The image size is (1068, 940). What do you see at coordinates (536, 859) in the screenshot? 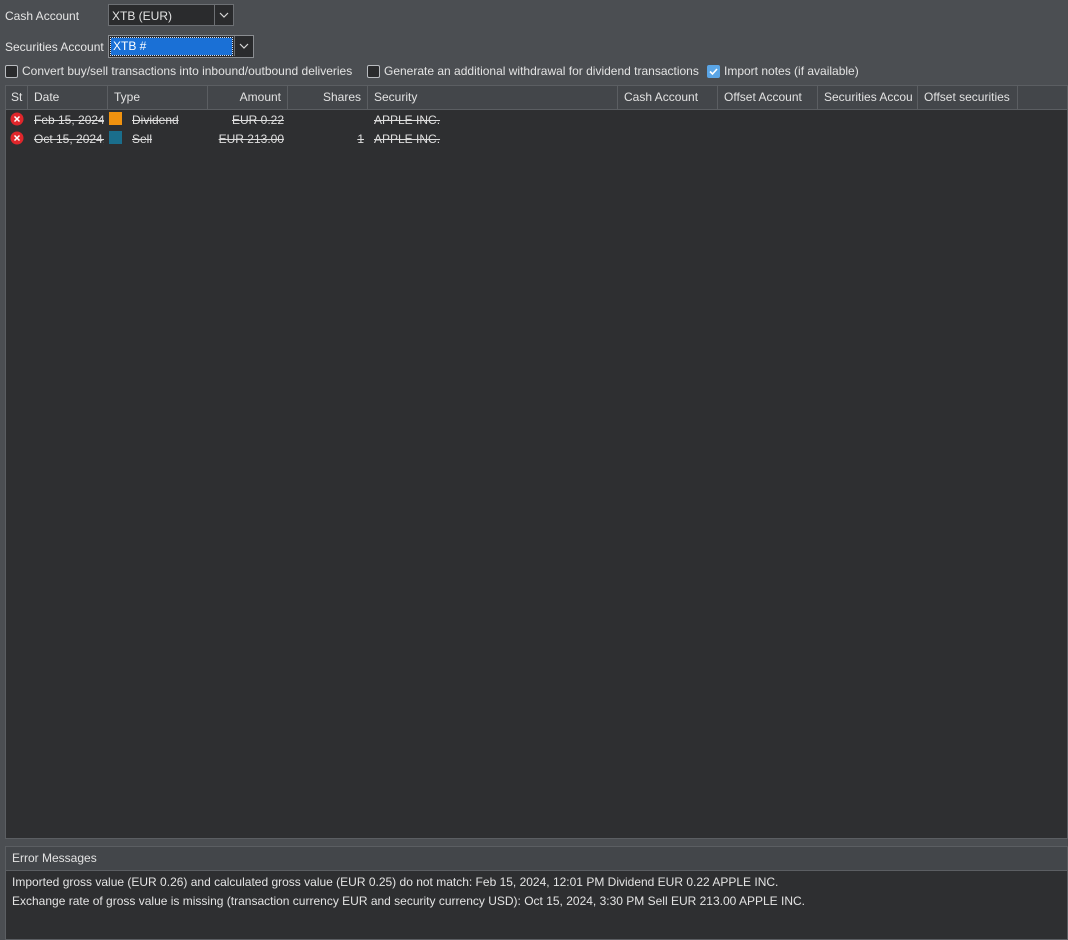
I see `error-messages-title: Error Messages` at bounding box center [536, 859].